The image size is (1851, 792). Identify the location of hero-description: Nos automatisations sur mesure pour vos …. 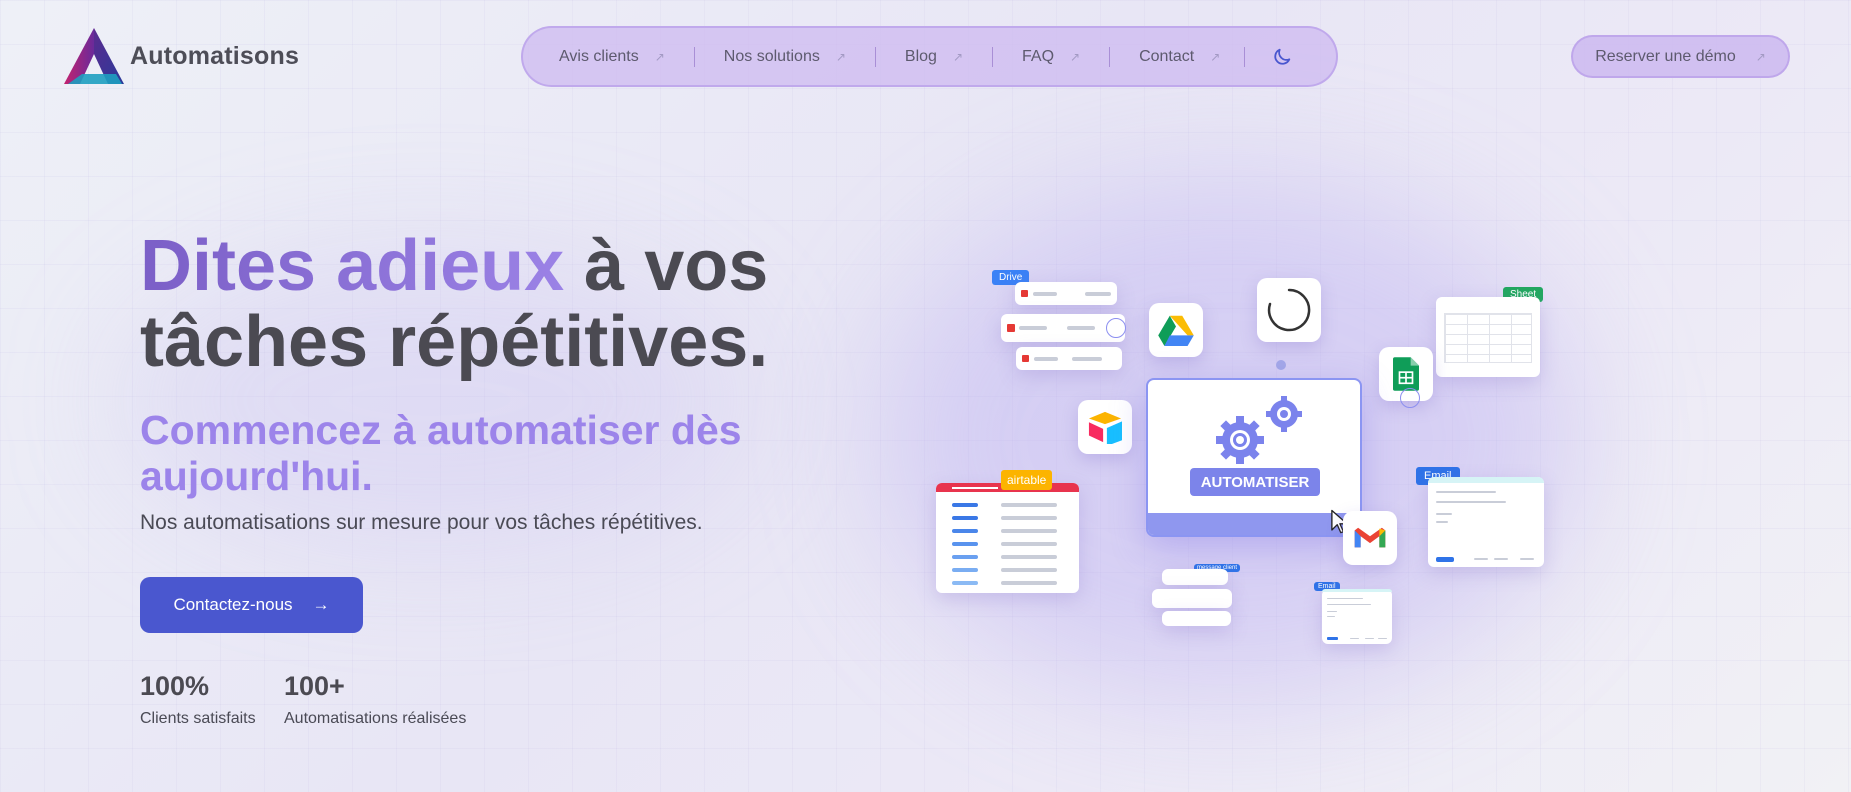
(421, 522).